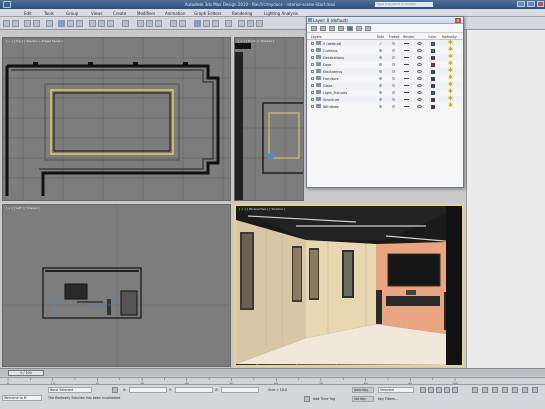 This screenshot has width=545, height=409. I want to click on rotate-icon, so click(101, 23).